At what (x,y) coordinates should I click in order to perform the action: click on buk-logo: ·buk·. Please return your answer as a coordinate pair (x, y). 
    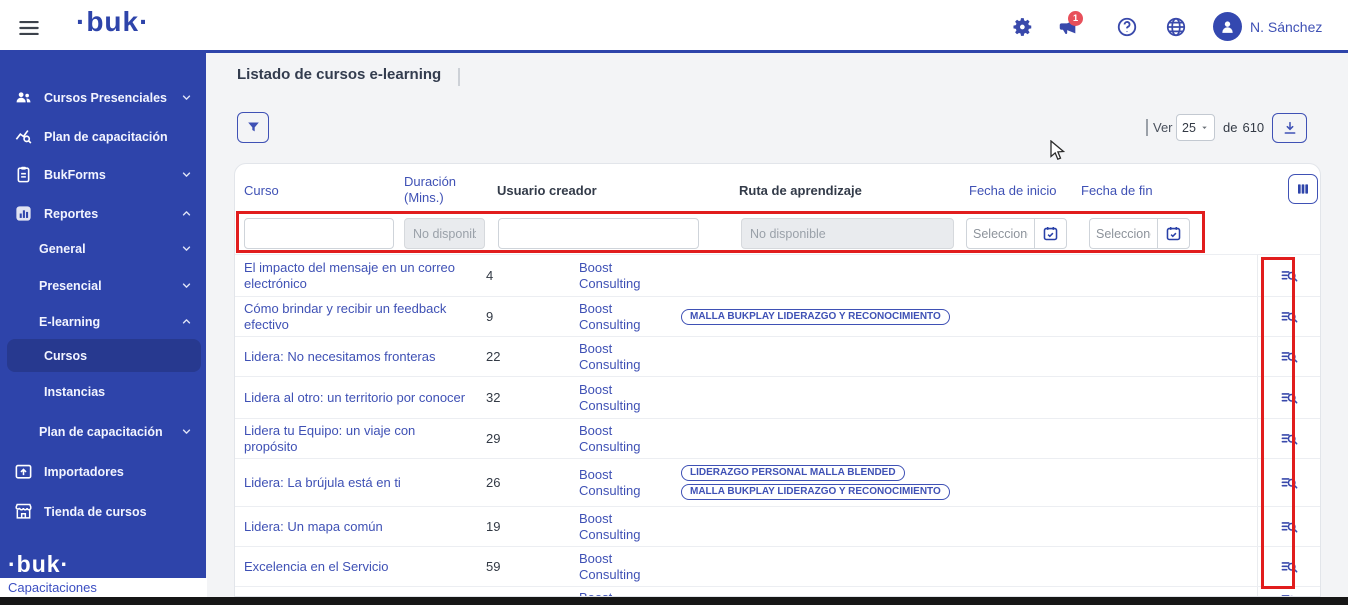
    Looking at the image, I should click on (113, 21).